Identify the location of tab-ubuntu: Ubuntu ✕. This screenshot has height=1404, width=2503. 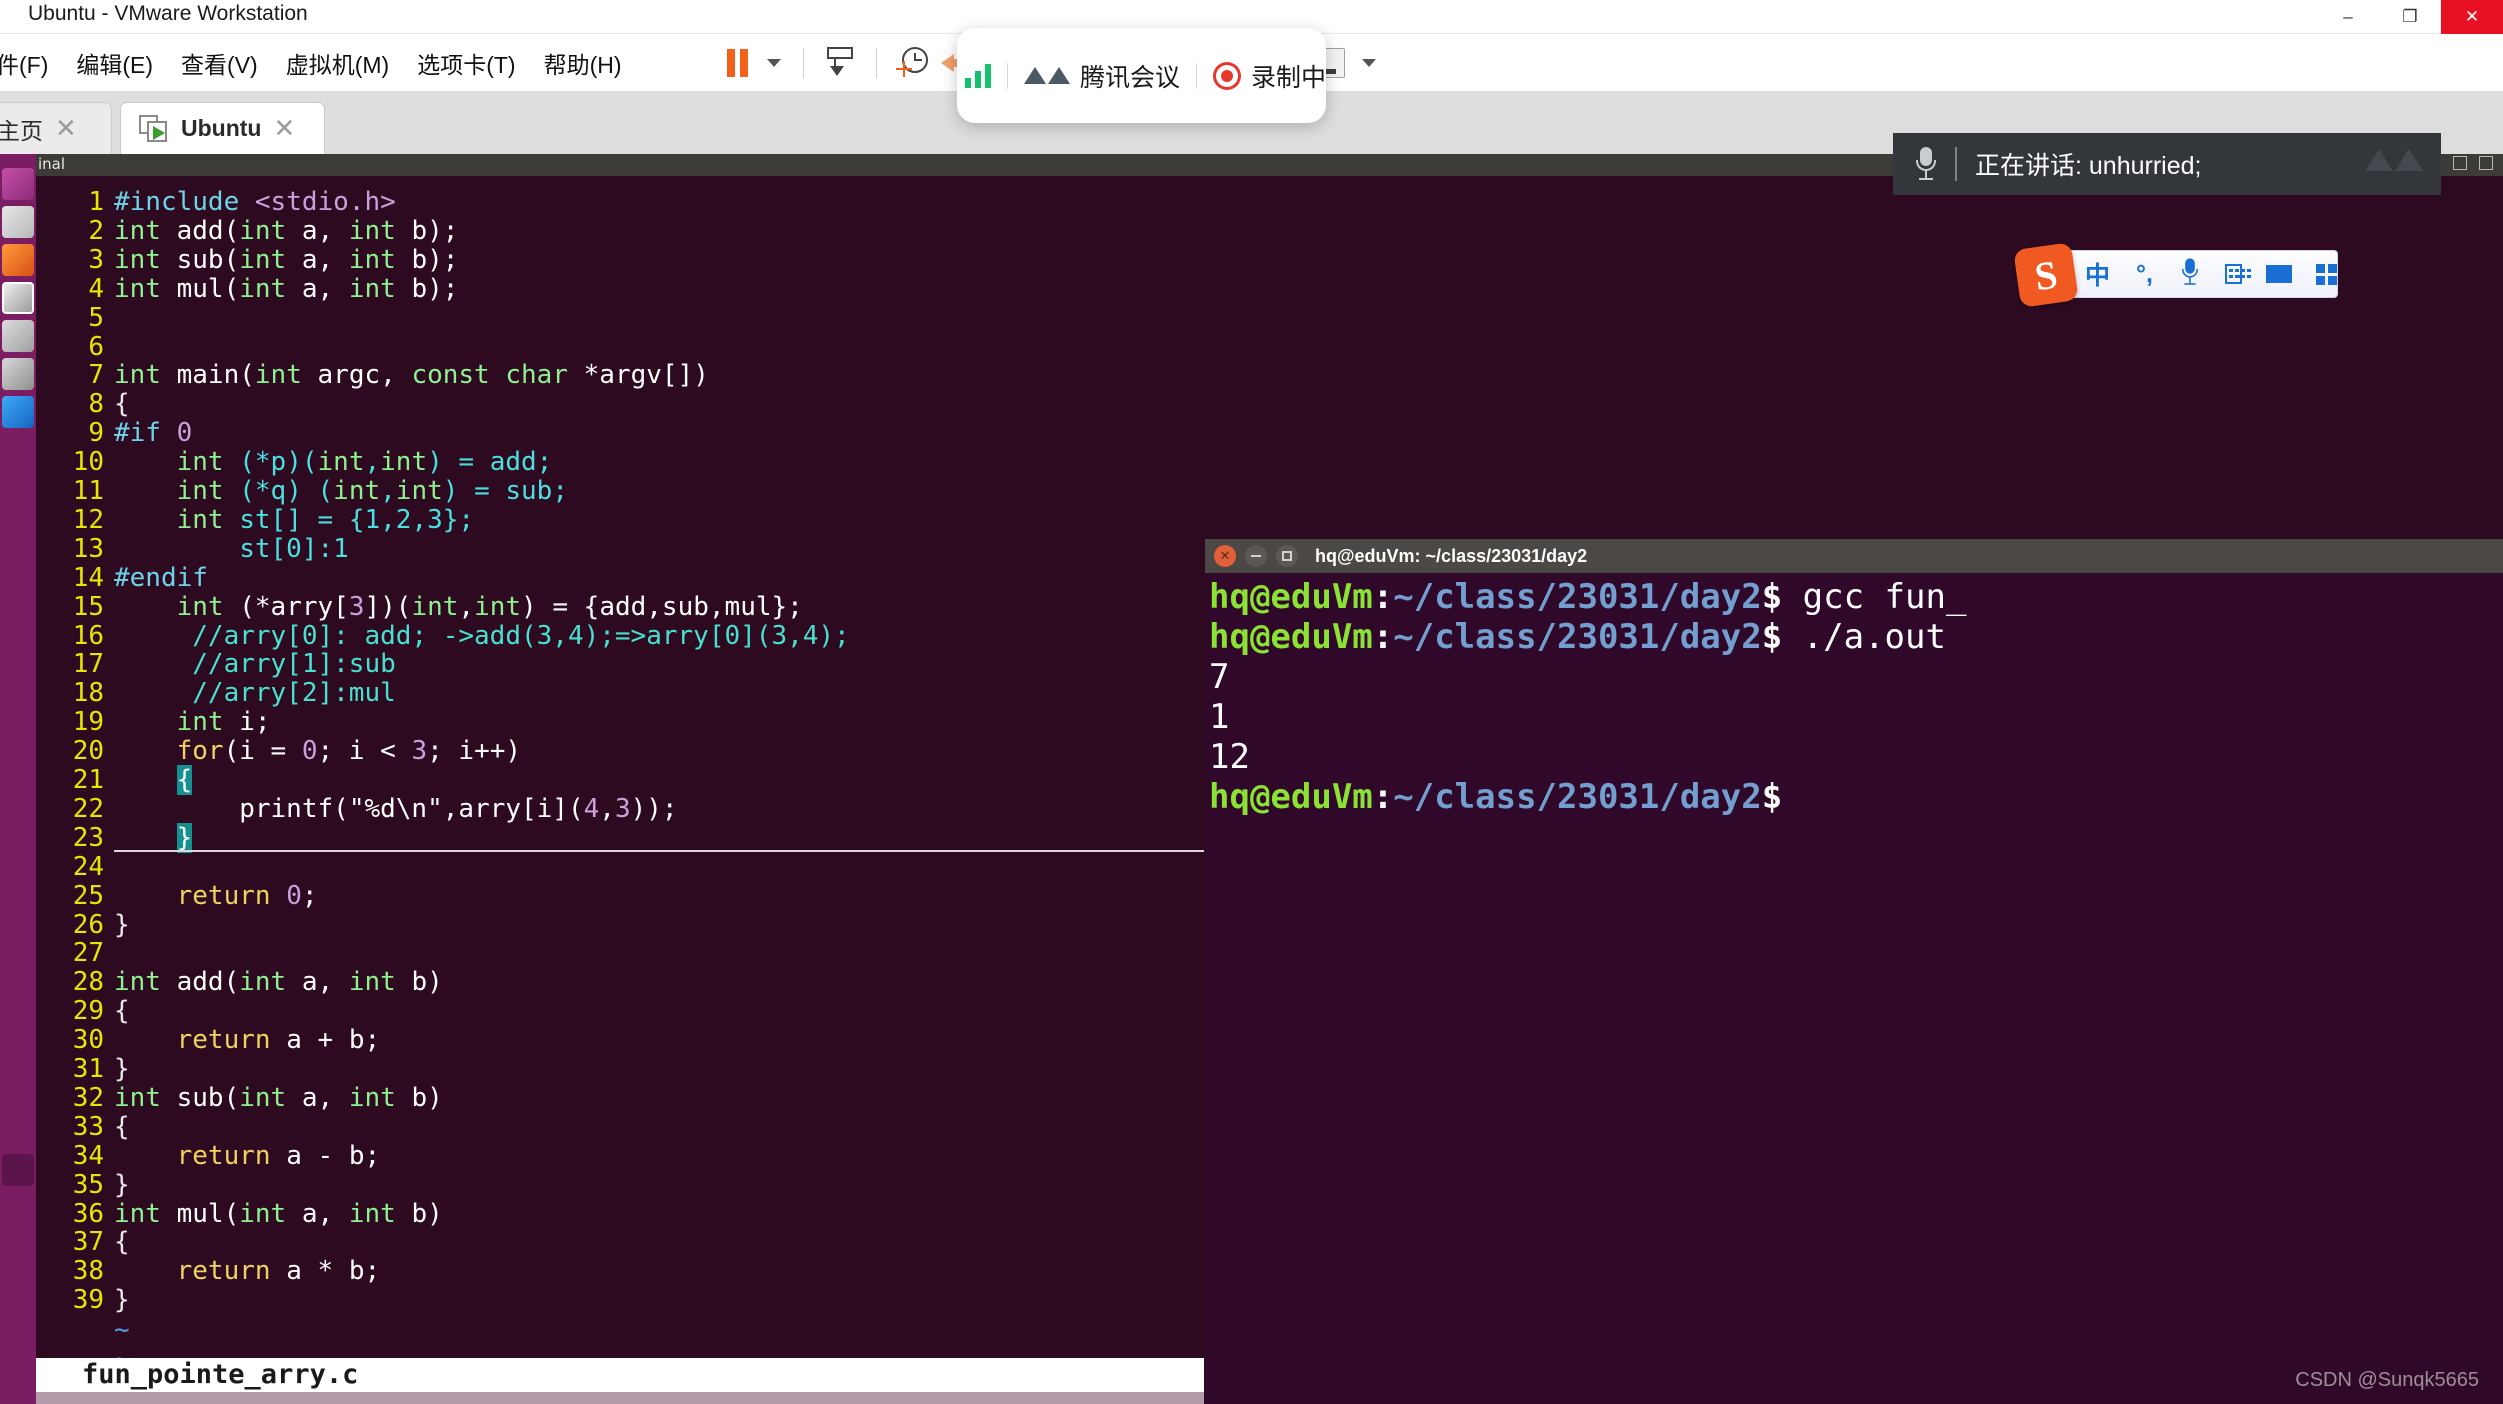
(222, 128).